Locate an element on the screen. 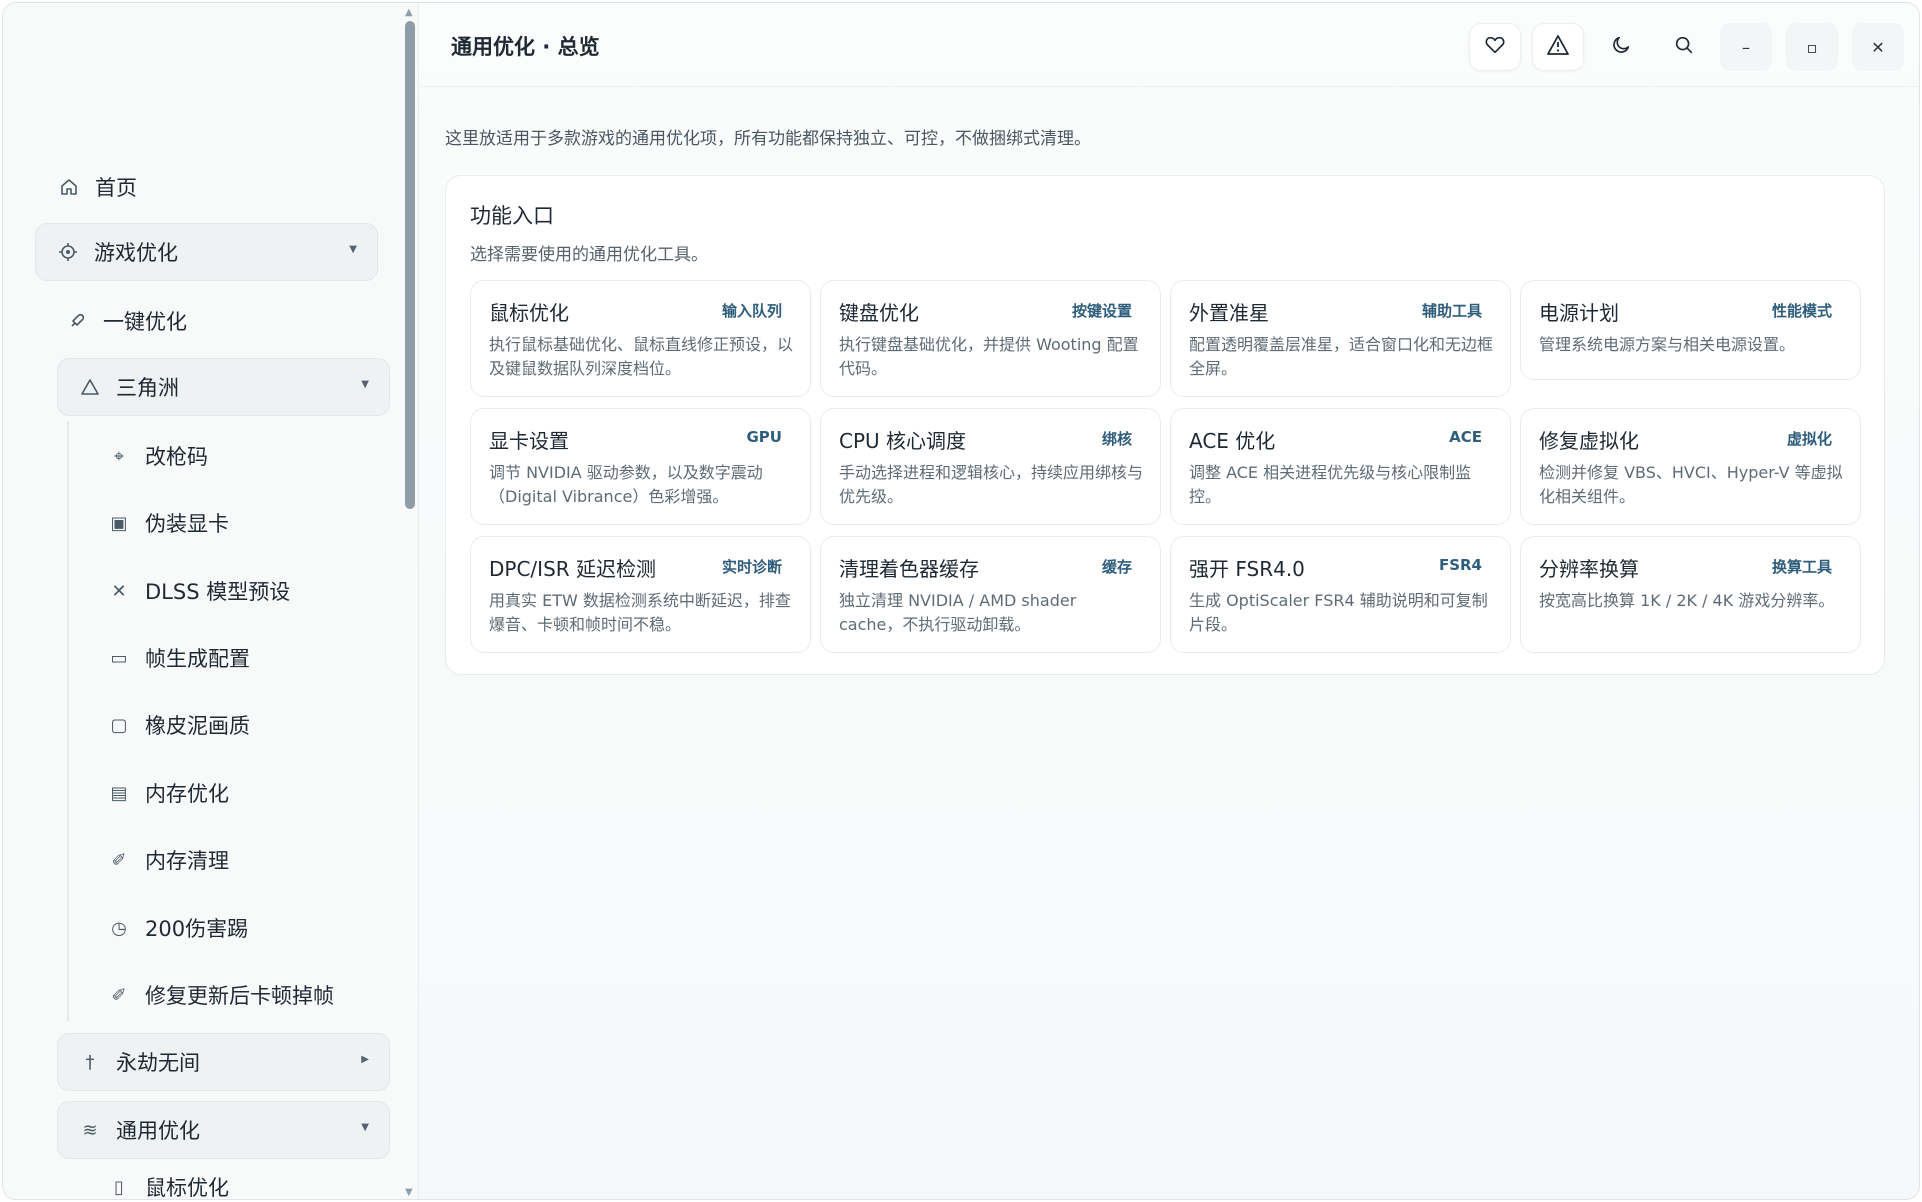 Image resolution: width=1922 pixels, height=1202 pixels. card-title: DPC/ISR 延迟检测 is located at coordinates (573, 569).